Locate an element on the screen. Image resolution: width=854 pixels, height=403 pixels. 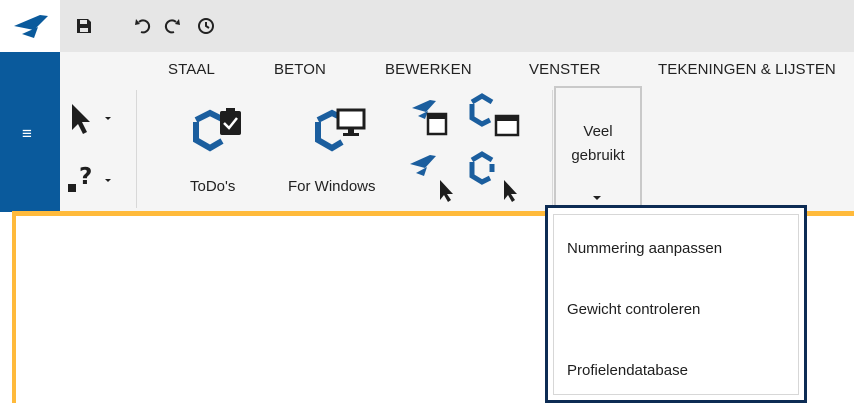
redo-button is located at coordinates (172, 26).